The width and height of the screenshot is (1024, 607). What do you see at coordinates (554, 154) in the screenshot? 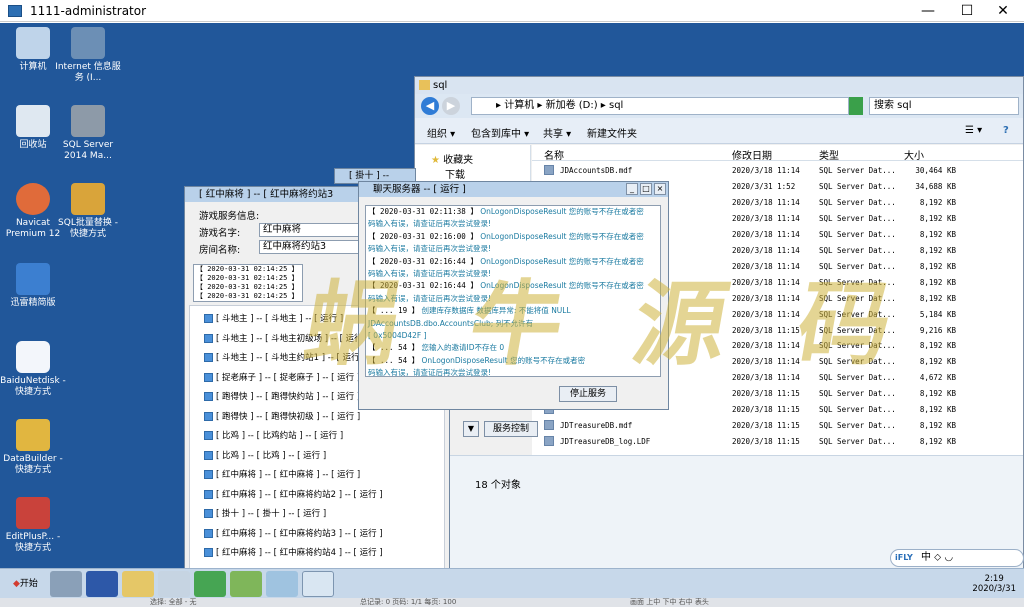
I see `column-name: 名称` at bounding box center [554, 154].